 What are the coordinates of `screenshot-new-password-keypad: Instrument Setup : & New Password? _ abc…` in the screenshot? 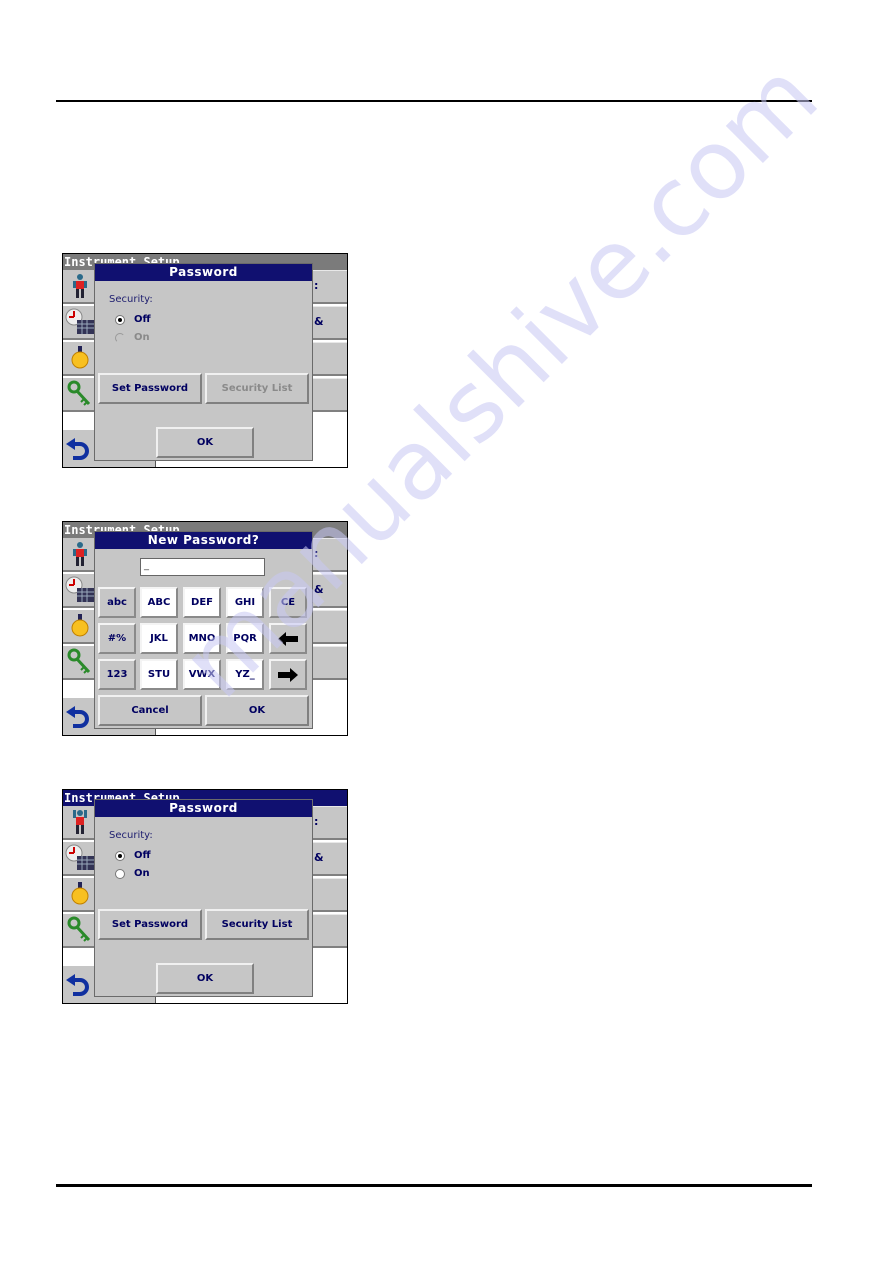 It's located at (205, 628).